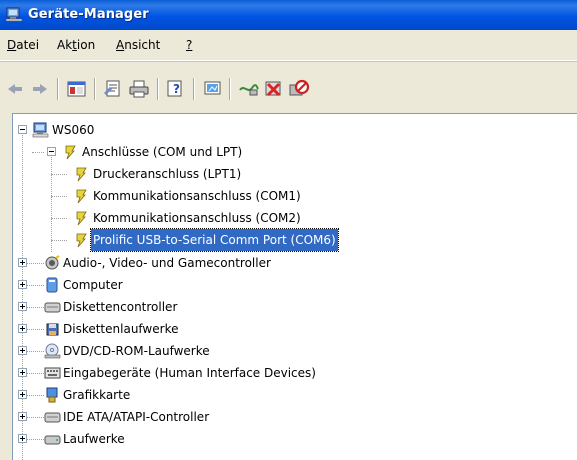 The width and height of the screenshot is (577, 460). Describe the element at coordinates (223, 307) in the screenshot. I see `tree-category-floppy-controller: Diskettencontroller` at that location.